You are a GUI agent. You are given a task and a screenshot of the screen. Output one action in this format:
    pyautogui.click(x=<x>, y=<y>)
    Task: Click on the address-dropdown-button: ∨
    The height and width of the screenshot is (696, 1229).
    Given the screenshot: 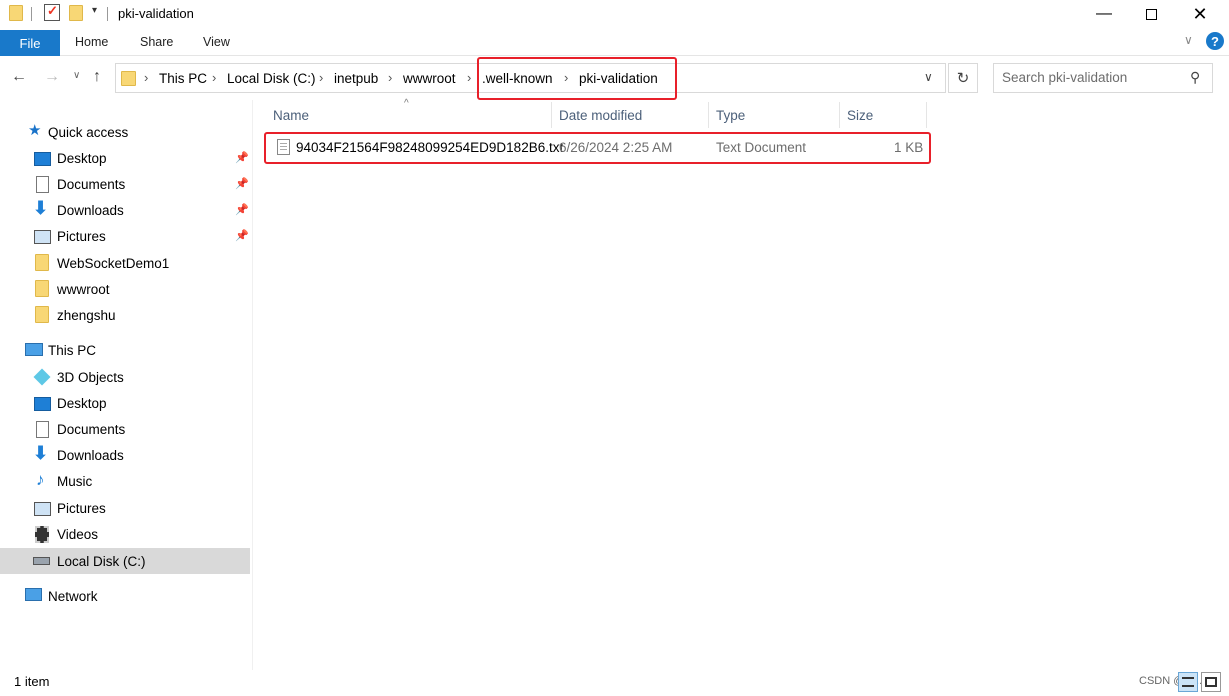 What is the action you would take?
    pyautogui.click(x=928, y=77)
    